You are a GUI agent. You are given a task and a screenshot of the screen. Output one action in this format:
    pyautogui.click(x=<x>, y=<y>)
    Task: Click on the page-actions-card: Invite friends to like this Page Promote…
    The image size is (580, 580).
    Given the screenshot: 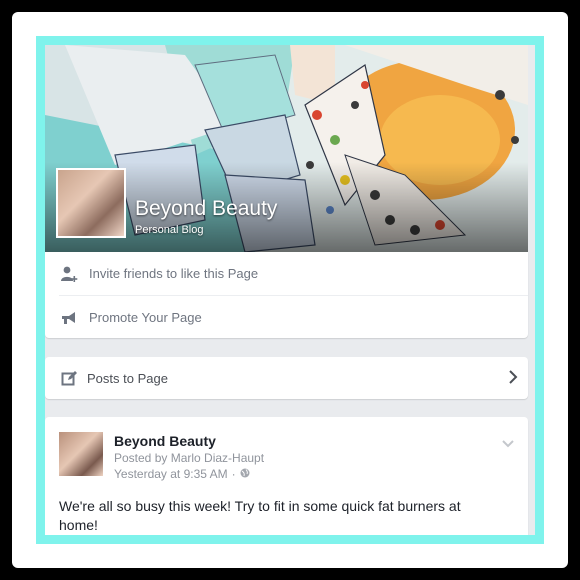 What is the action you would take?
    pyautogui.click(x=286, y=295)
    